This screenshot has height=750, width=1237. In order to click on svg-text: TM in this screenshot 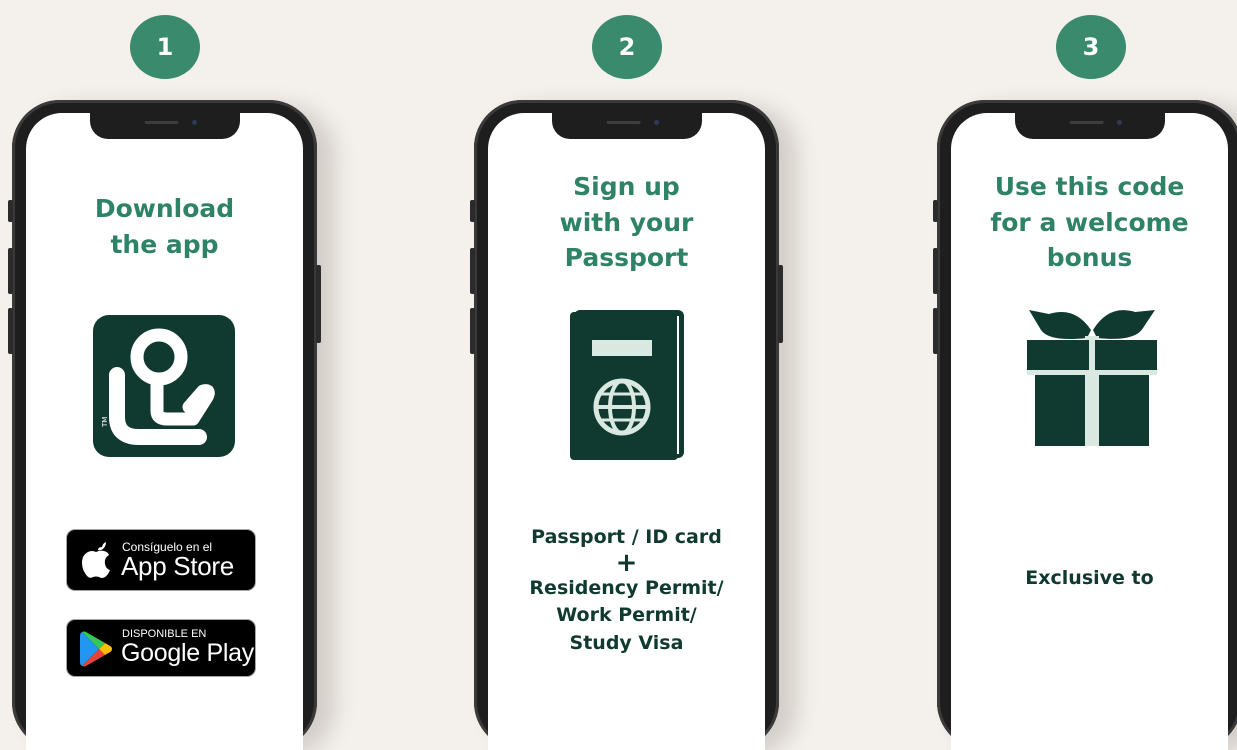, I will do `click(105, 422)`.